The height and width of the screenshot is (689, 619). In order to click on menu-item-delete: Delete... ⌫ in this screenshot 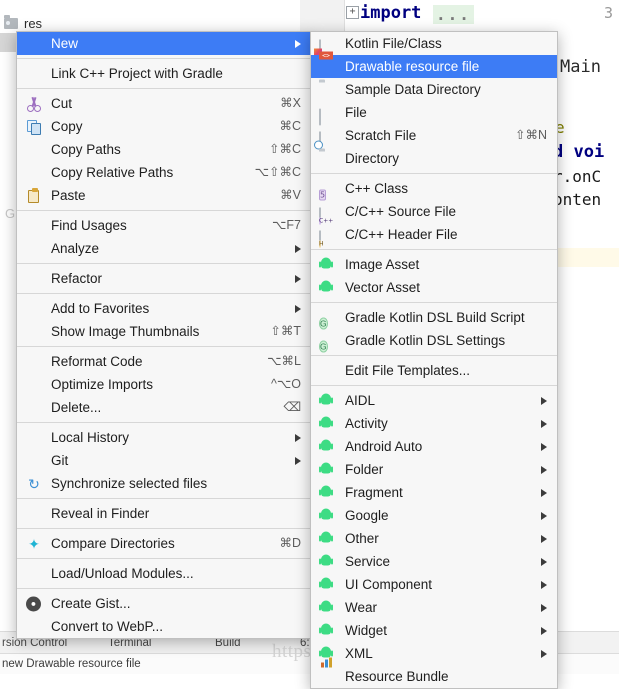, I will do `click(164, 407)`.